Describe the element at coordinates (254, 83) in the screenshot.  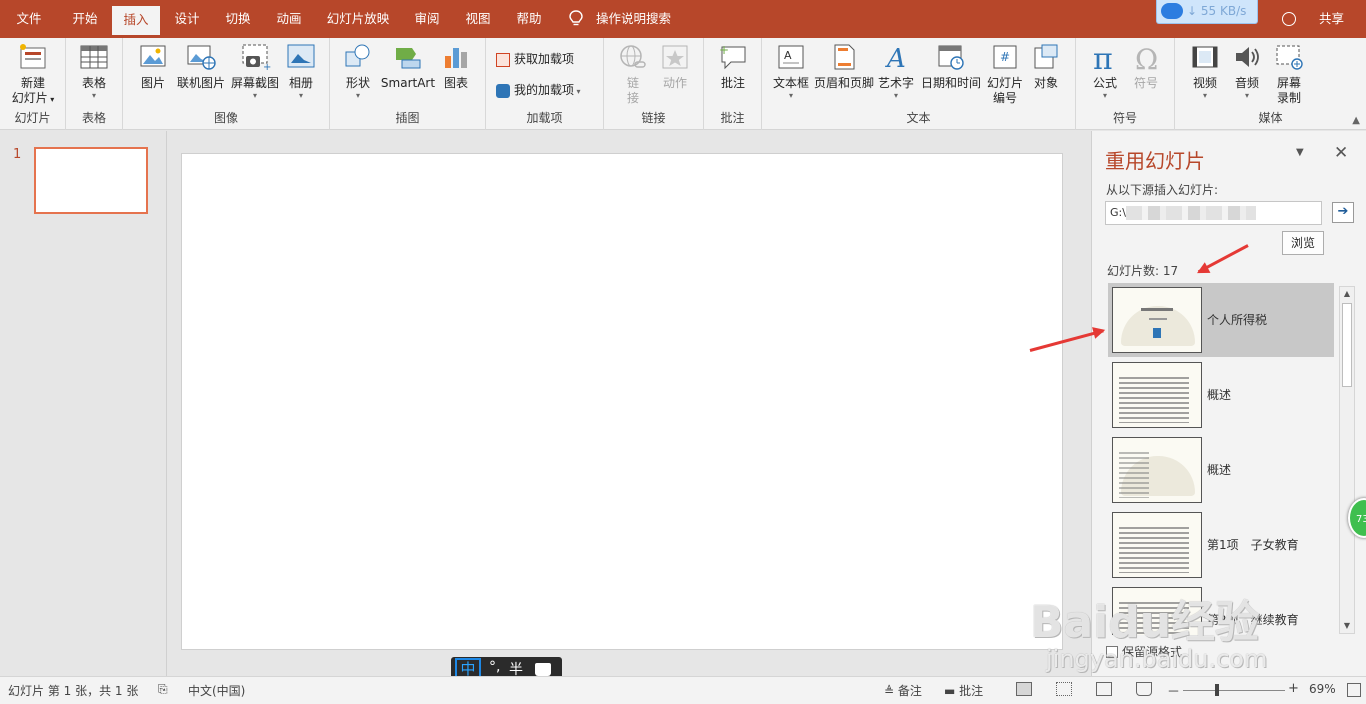
I see `screenshot-label: 屏幕截图` at that location.